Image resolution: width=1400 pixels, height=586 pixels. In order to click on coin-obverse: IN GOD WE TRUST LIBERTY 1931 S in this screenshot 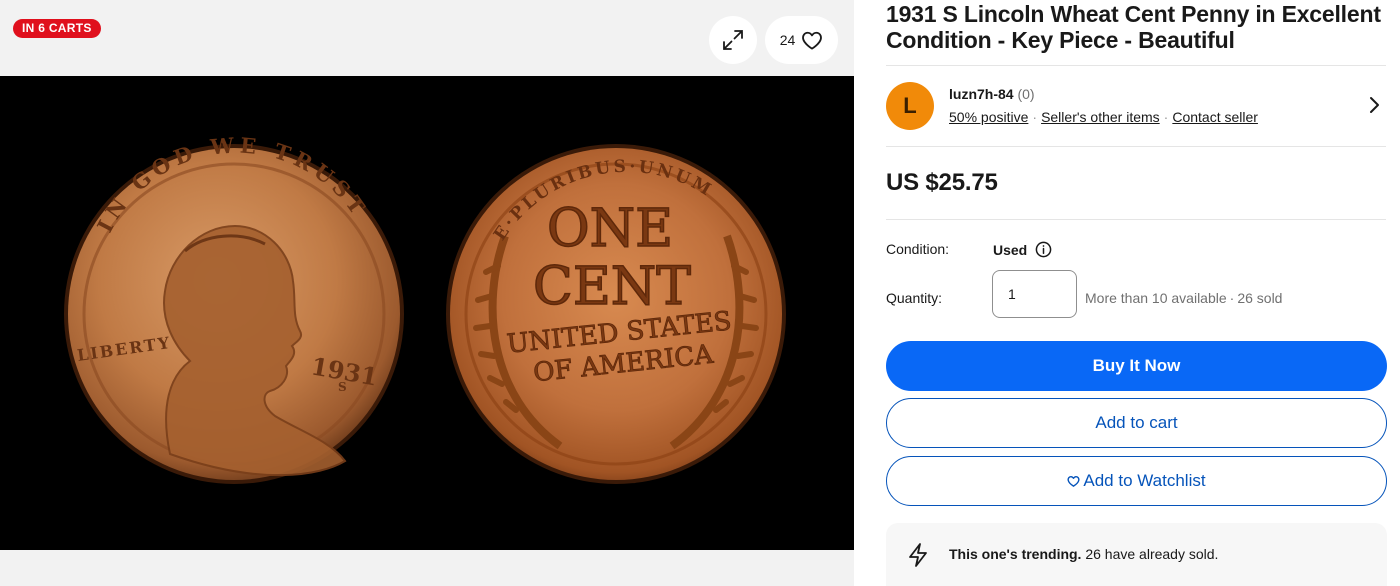, I will do `click(234, 308)`.